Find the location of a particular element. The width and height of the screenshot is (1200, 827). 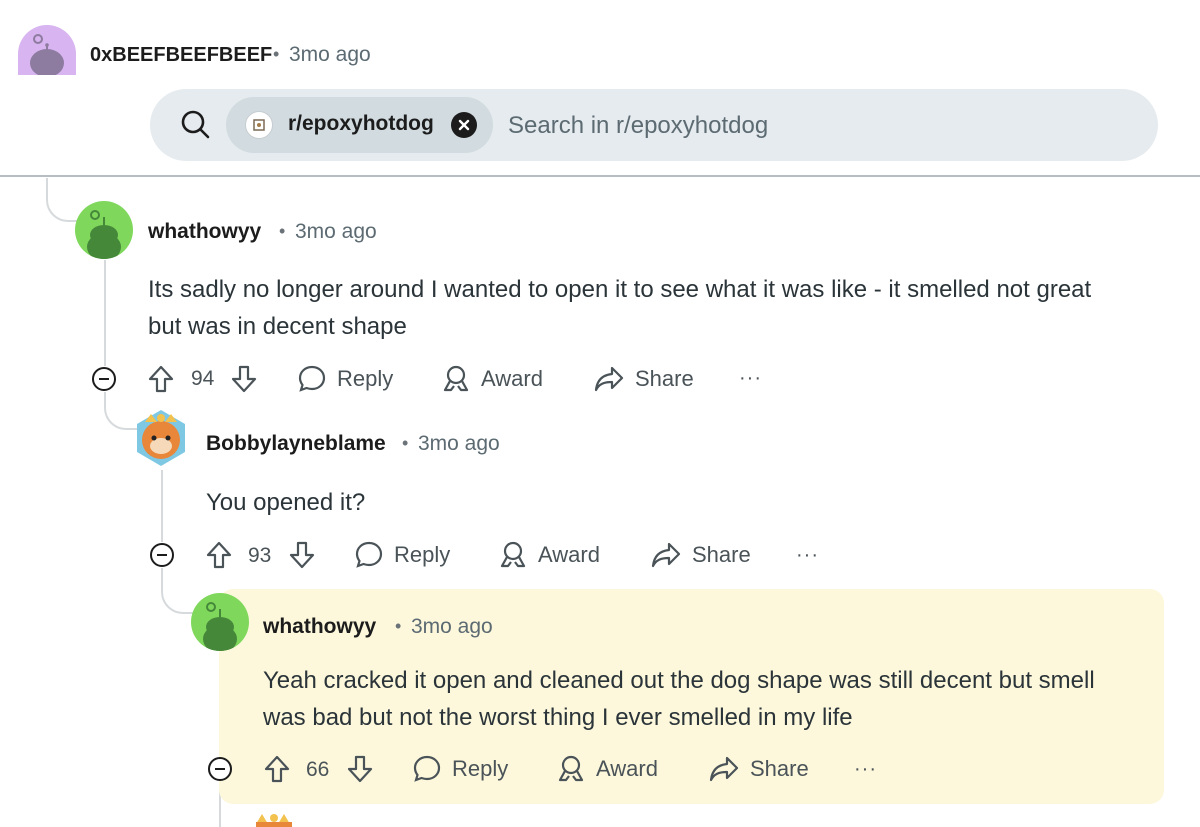

search-input is located at coordinates (808, 126).